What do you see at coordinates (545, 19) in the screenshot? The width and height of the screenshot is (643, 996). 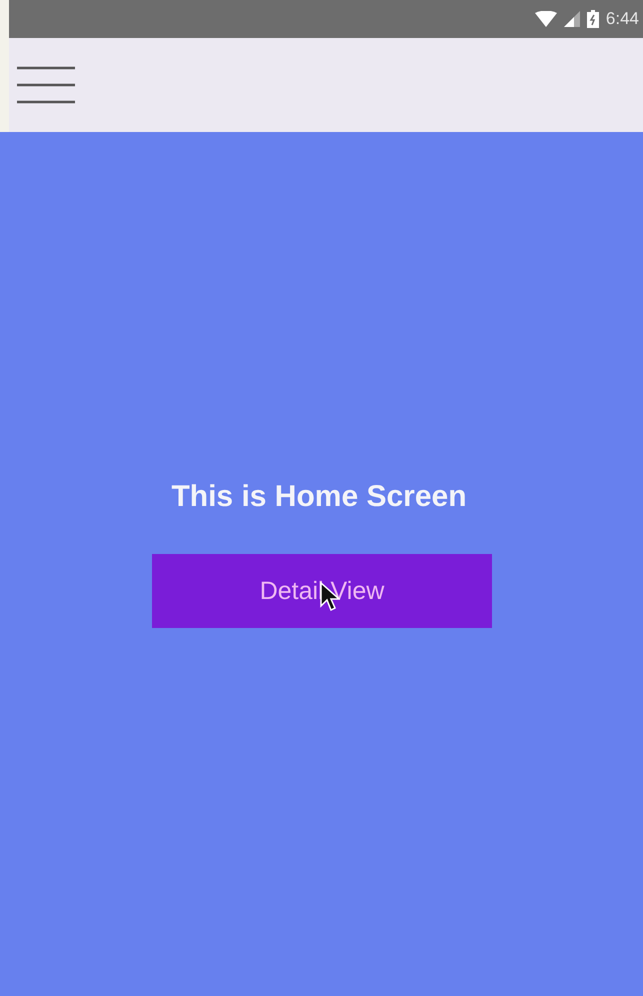 I see `wifi-icon` at bounding box center [545, 19].